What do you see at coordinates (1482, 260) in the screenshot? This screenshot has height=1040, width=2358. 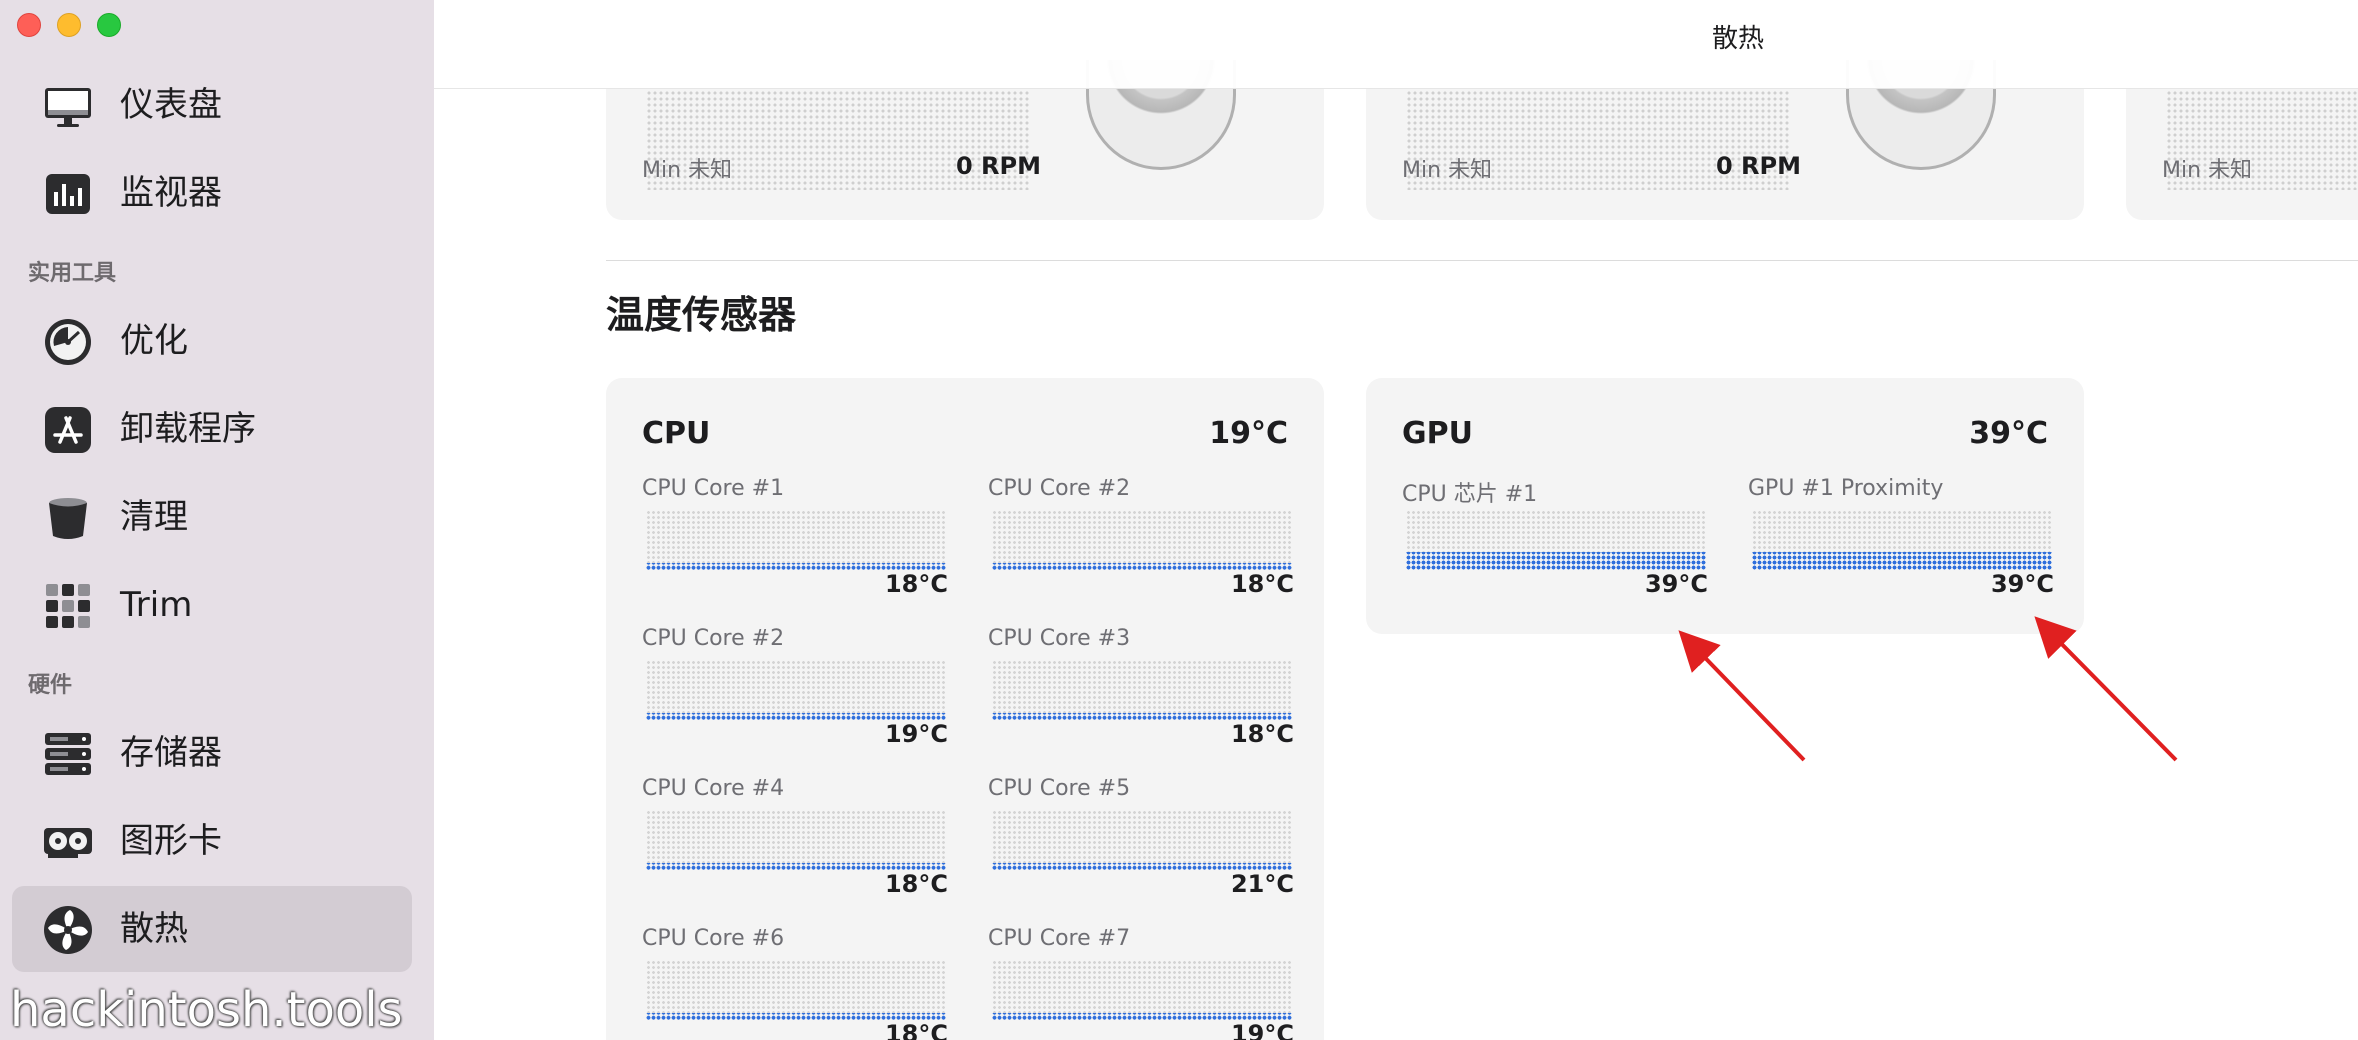 I see `section-divider` at bounding box center [1482, 260].